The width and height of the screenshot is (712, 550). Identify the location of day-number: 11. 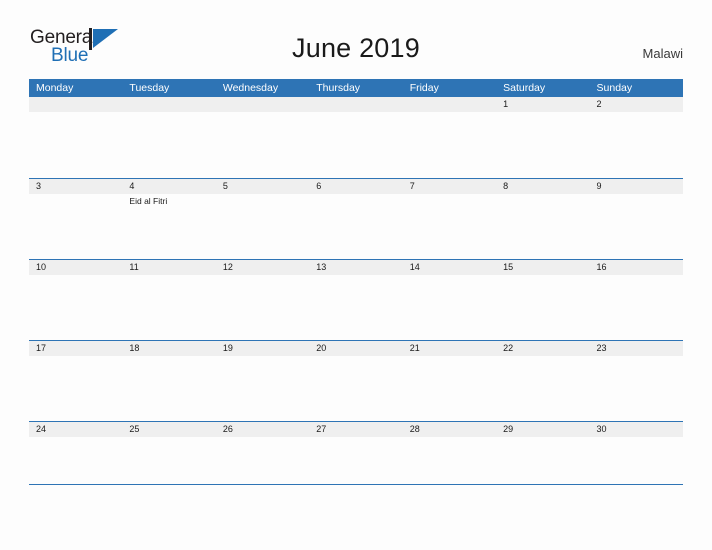
(168, 267).